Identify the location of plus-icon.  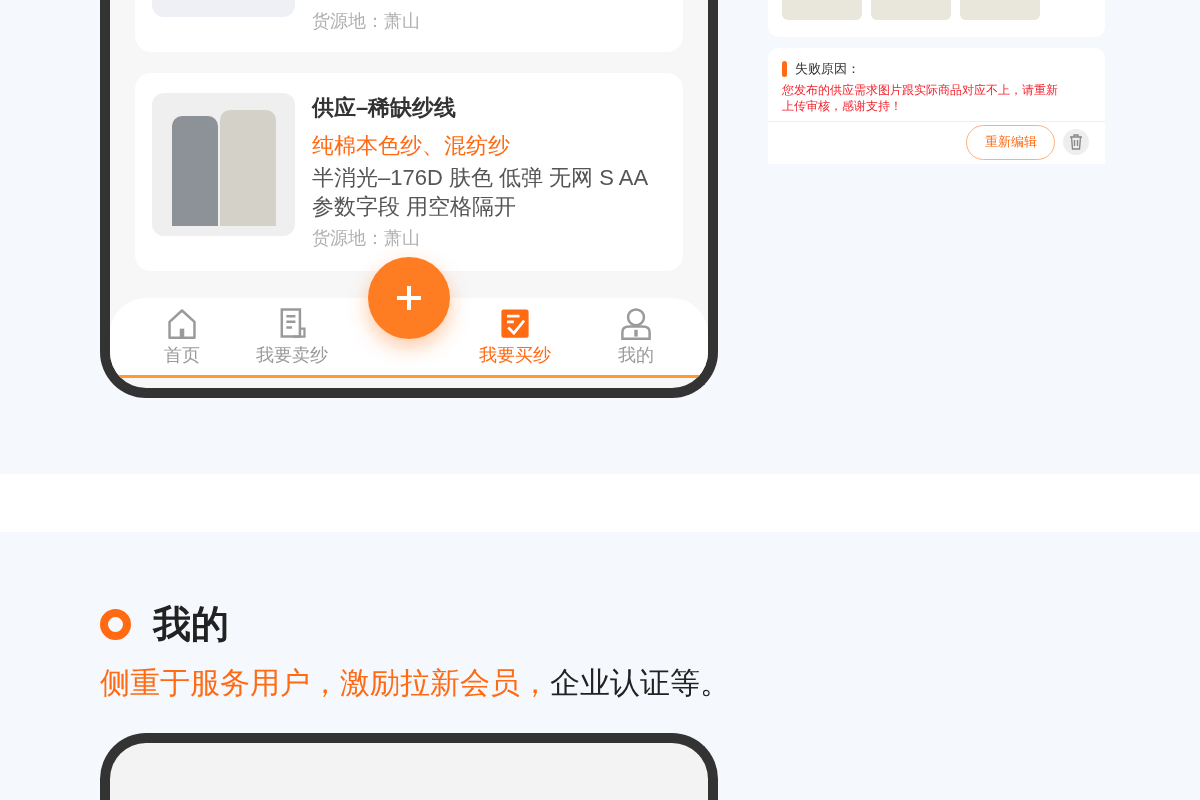
(409, 298).